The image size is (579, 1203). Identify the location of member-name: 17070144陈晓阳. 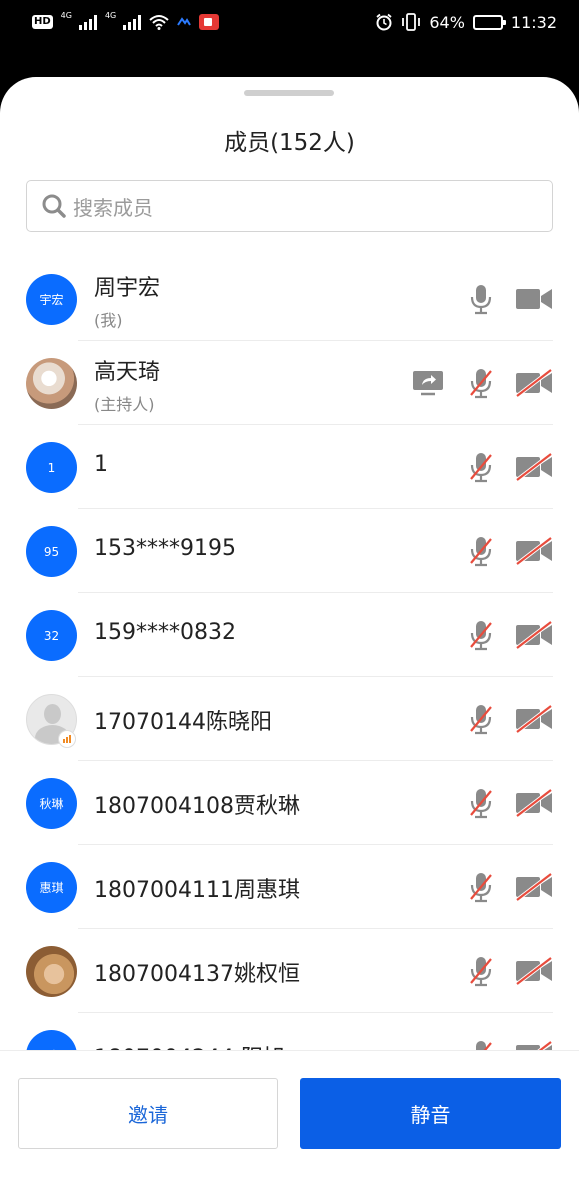
(183, 722).